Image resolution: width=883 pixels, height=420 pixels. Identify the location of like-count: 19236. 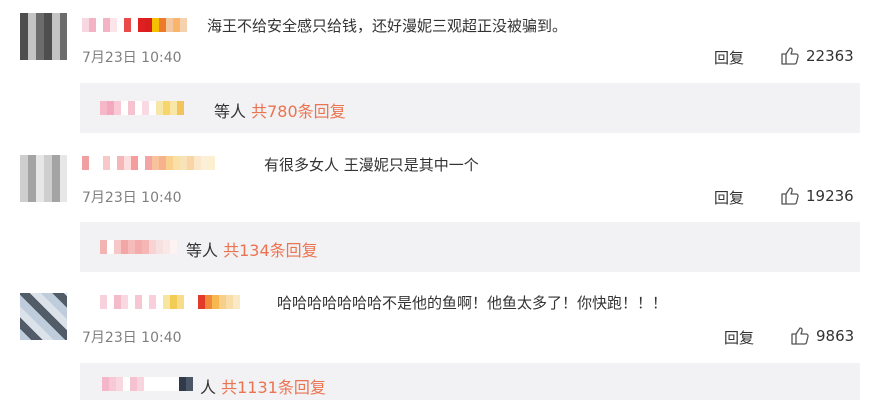
(830, 196).